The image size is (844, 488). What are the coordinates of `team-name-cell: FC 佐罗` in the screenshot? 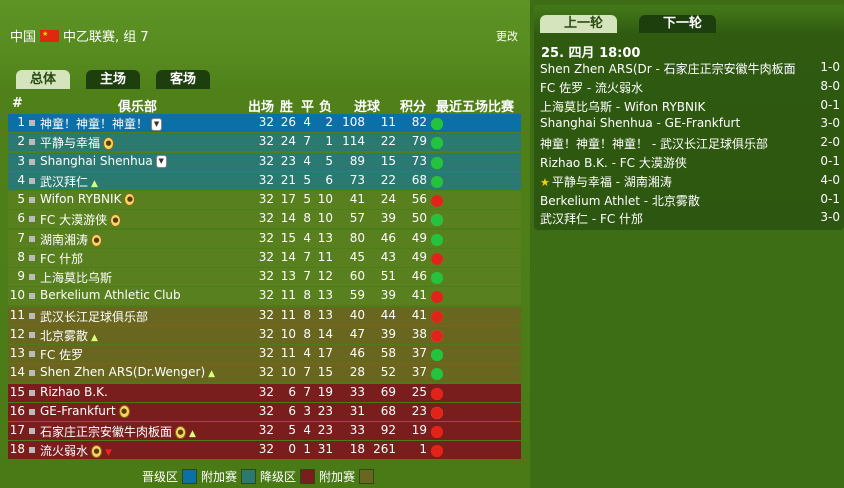 It's located at (61, 354).